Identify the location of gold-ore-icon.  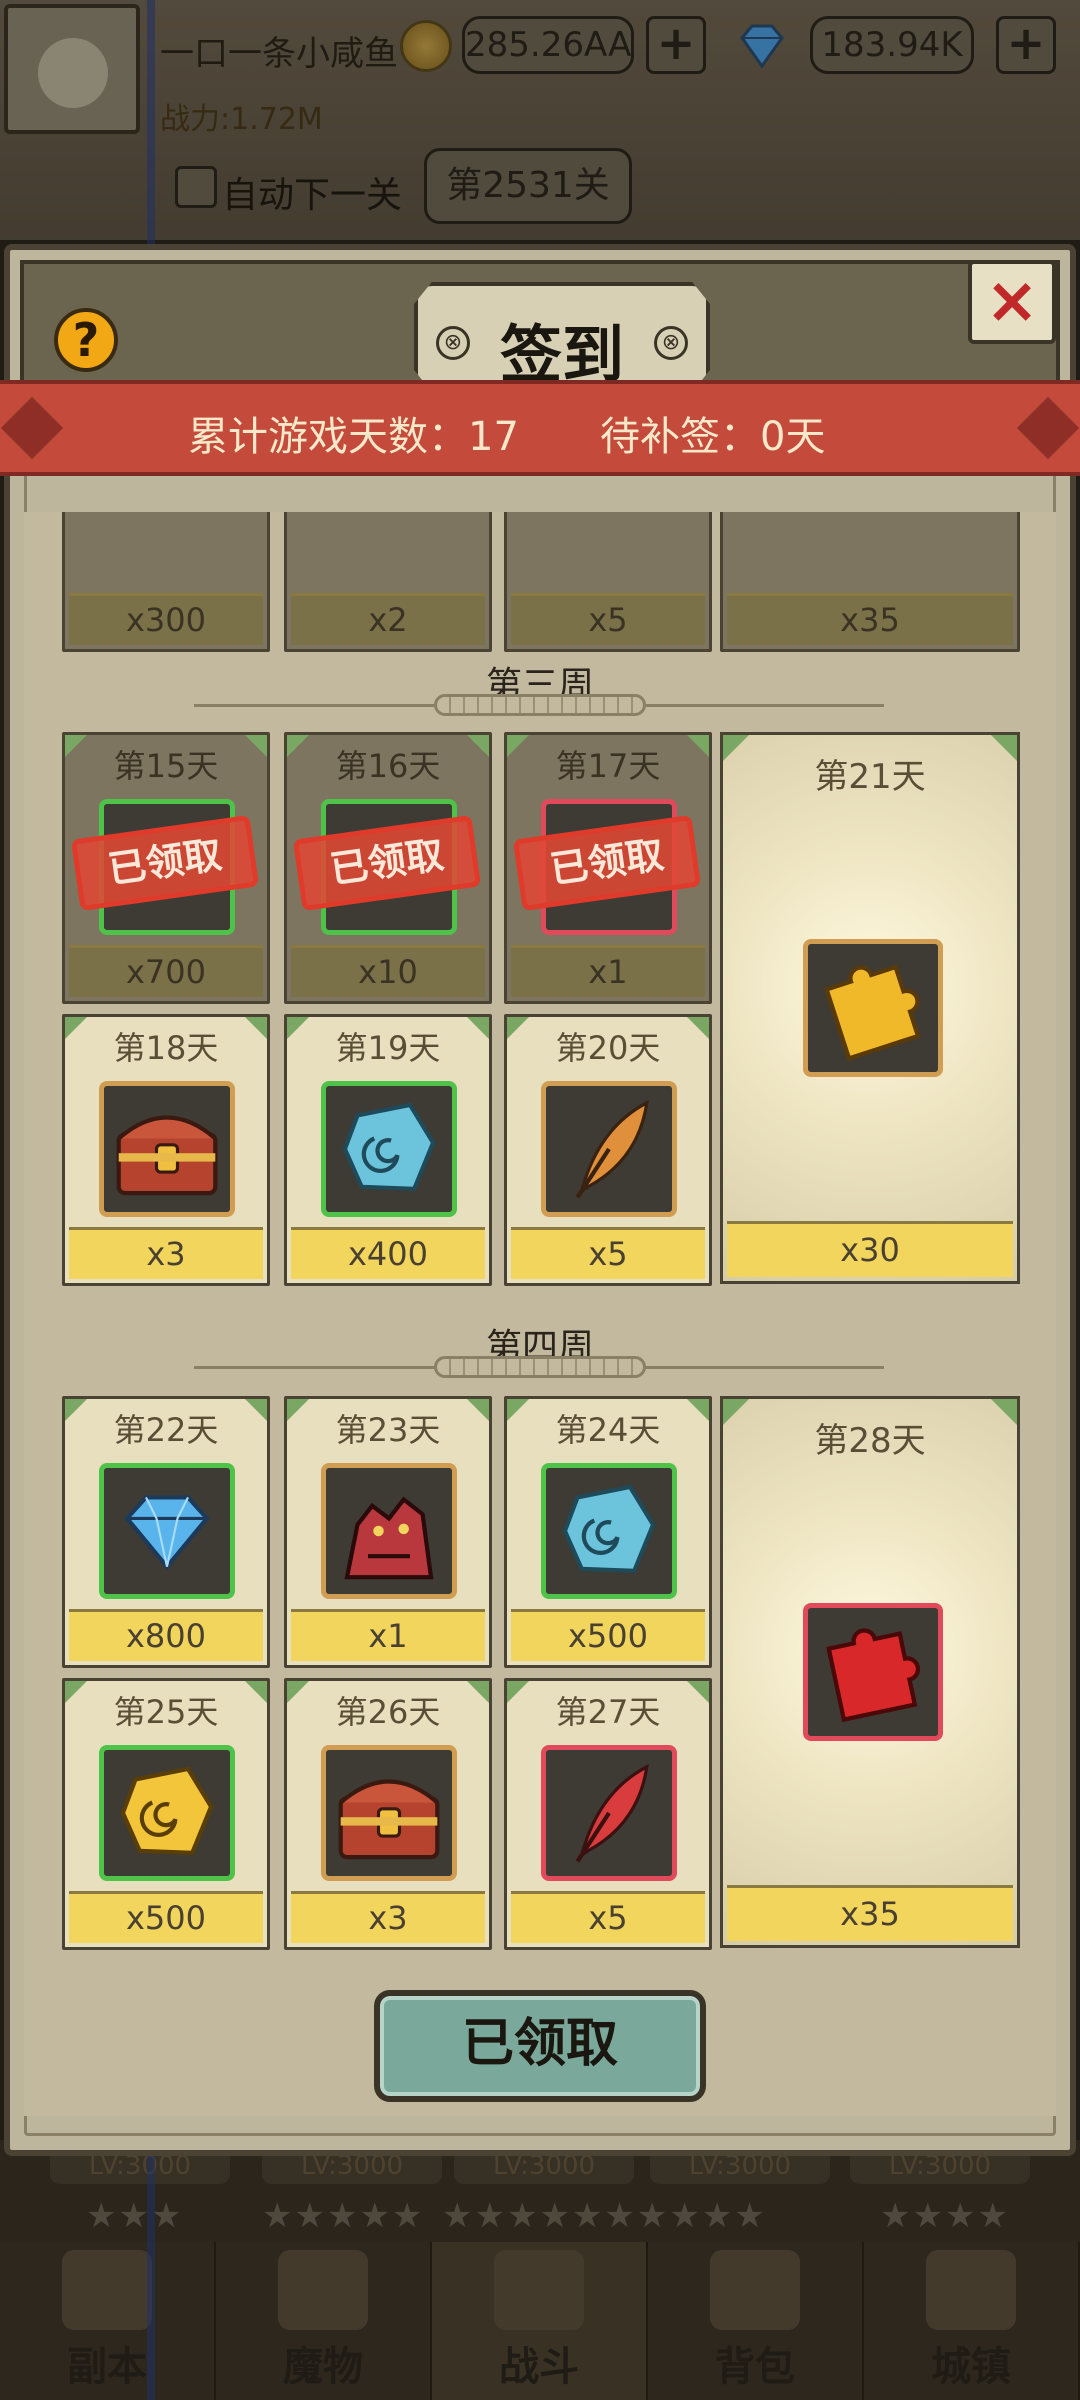
(167, 1813).